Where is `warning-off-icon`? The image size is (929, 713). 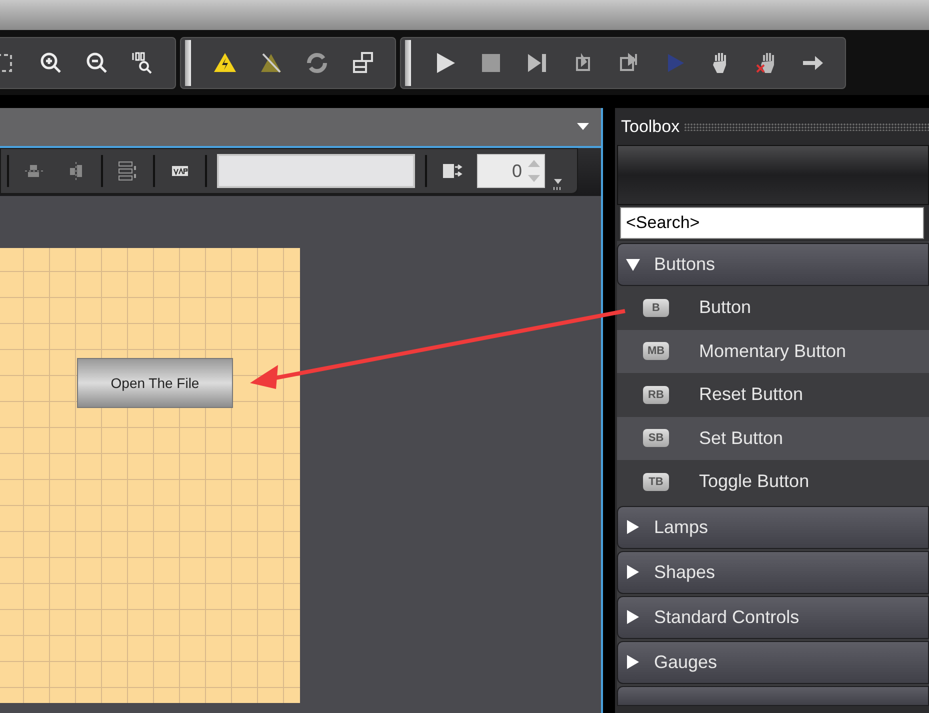
warning-off-icon is located at coordinates (271, 62).